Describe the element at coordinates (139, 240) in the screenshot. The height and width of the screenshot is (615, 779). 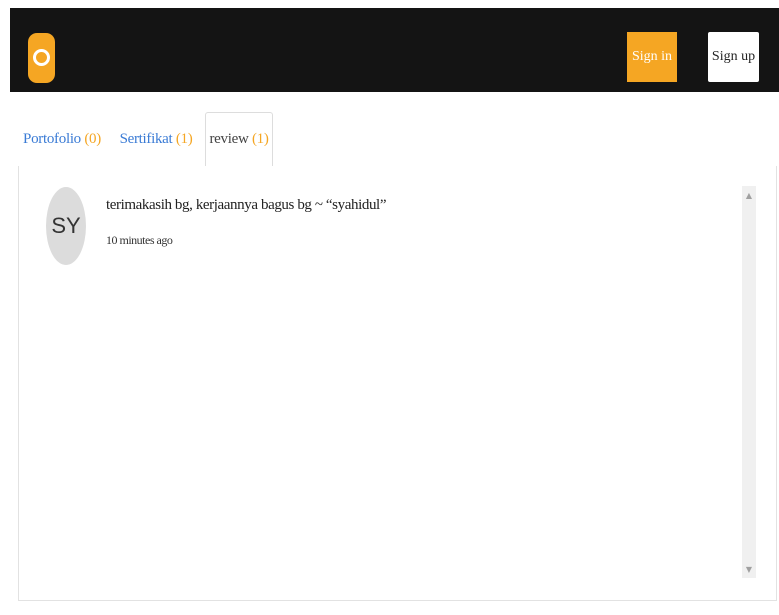
I see `review-timestamp: 10 minutes ago` at that location.